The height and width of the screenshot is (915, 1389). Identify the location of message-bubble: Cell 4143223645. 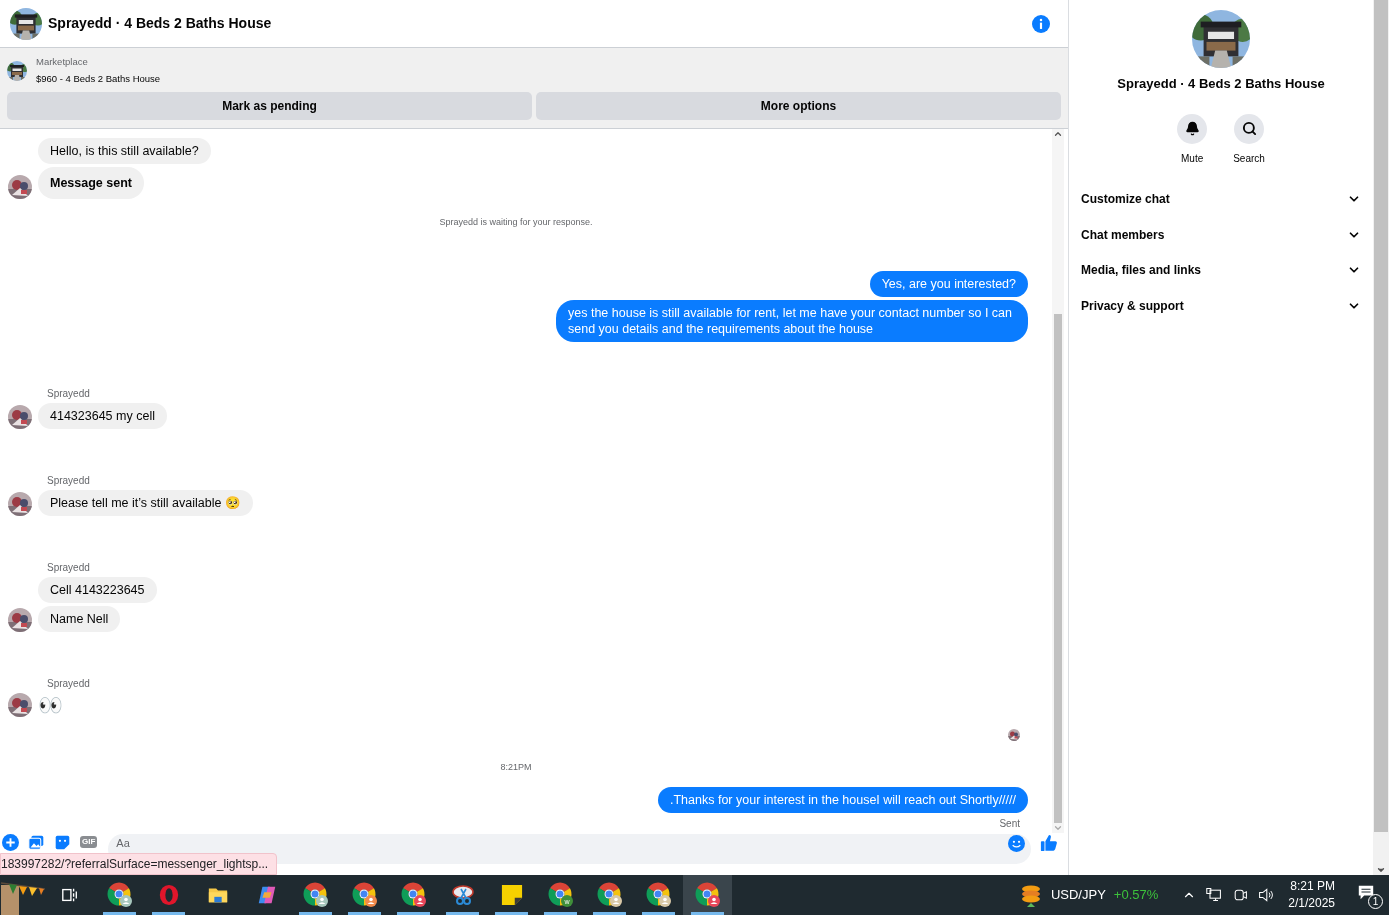
(97, 590).